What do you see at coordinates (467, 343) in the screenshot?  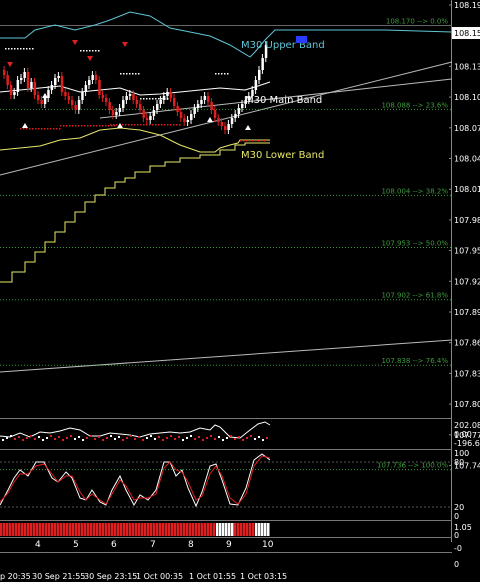 I see `price-axis-label: 107.860` at bounding box center [467, 343].